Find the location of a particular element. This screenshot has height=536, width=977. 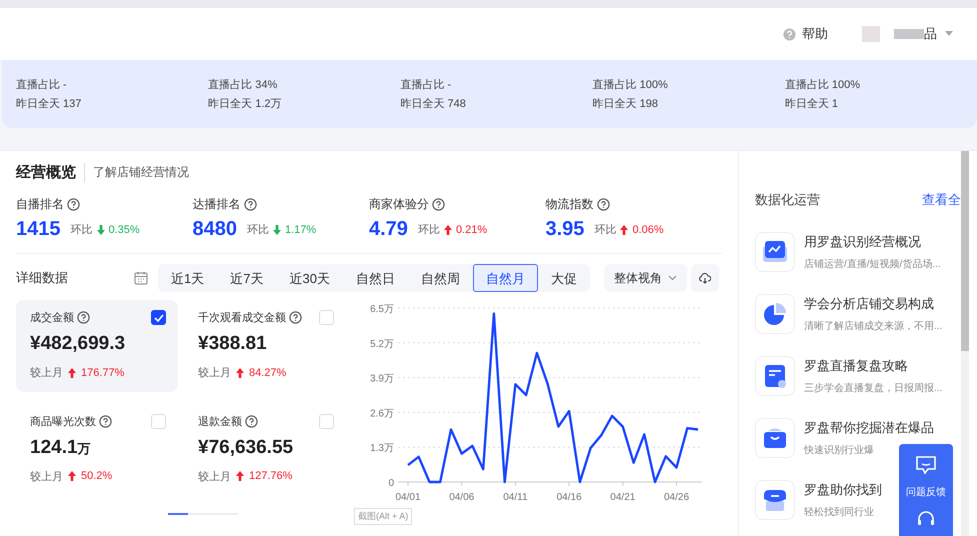

metric-value: 4.79 is located at coordinates (388, 229).